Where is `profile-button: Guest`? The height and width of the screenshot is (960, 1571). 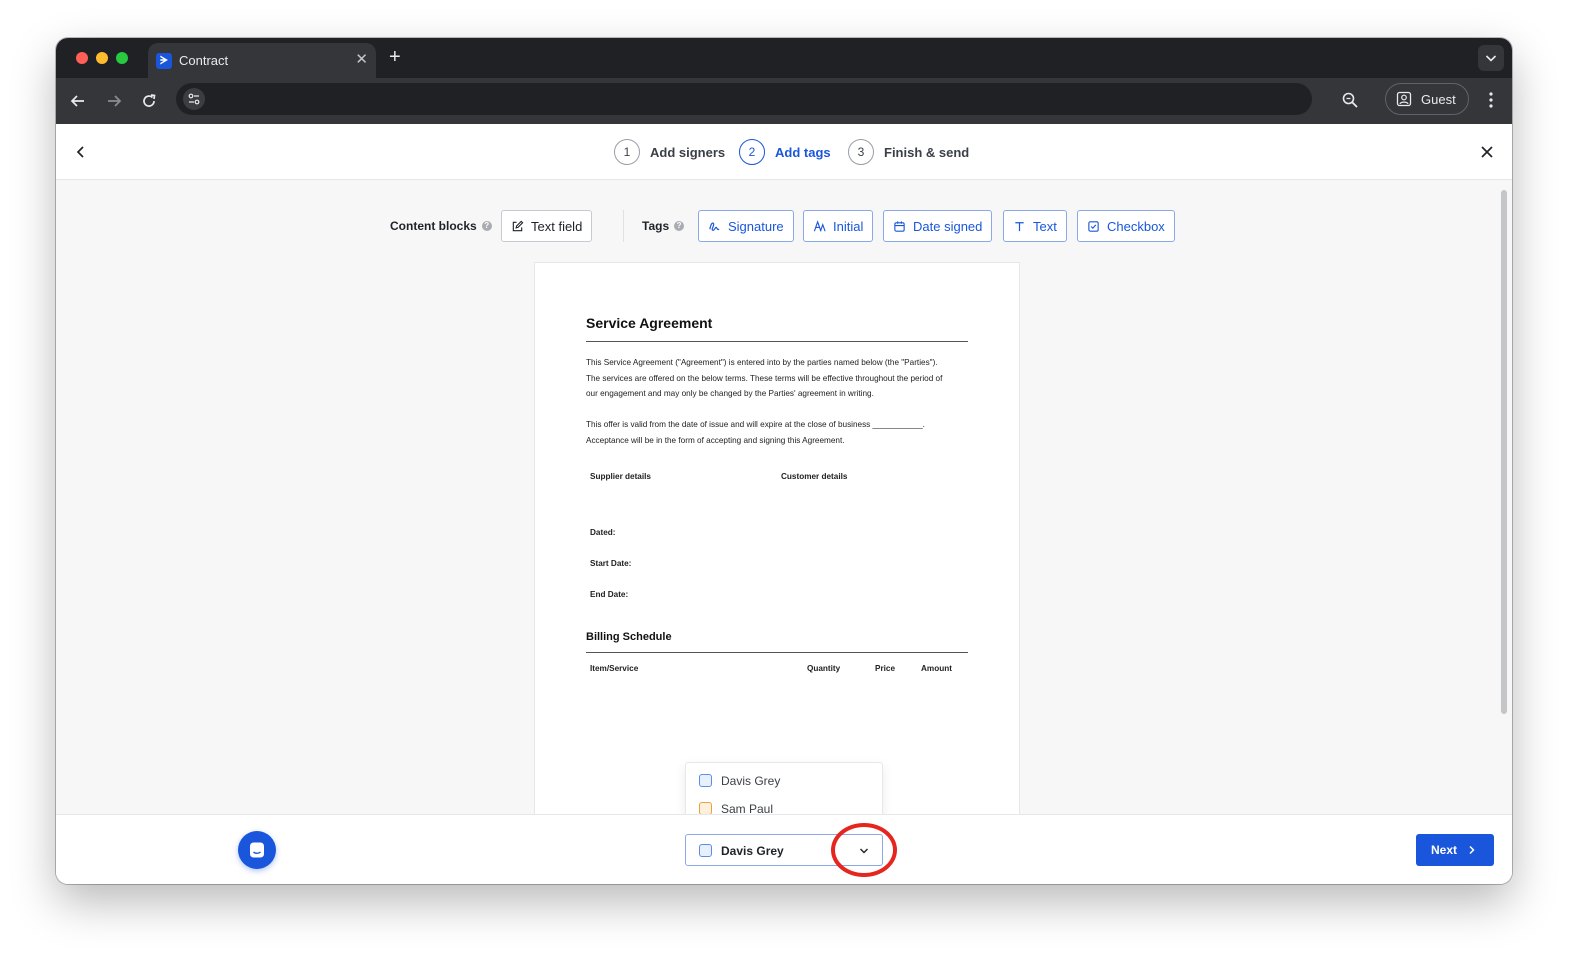
profile-button: Guest is located at coordinates (1427, 99).